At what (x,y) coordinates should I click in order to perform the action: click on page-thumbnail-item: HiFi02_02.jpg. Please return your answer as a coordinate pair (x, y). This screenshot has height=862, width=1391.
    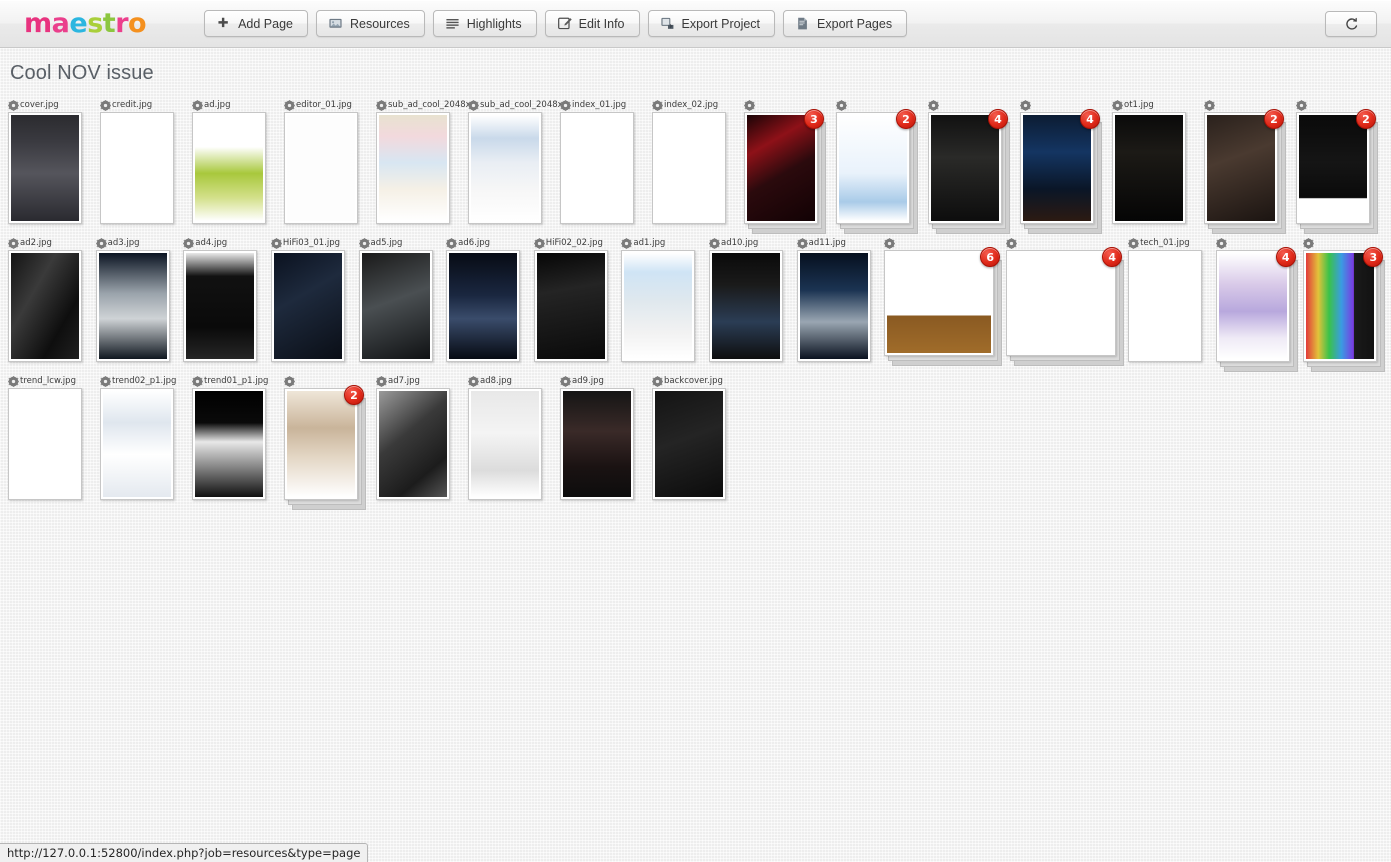
    Looking at the image, I should click on (574, 297).